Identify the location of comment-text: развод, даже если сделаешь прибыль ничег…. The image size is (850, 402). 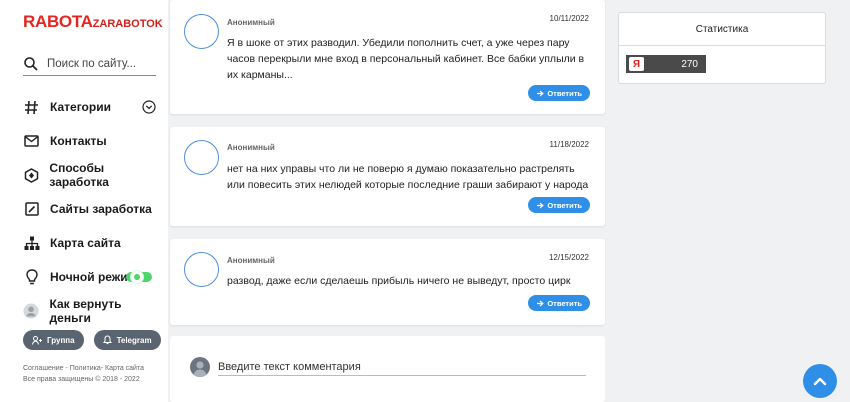
(399, 281).